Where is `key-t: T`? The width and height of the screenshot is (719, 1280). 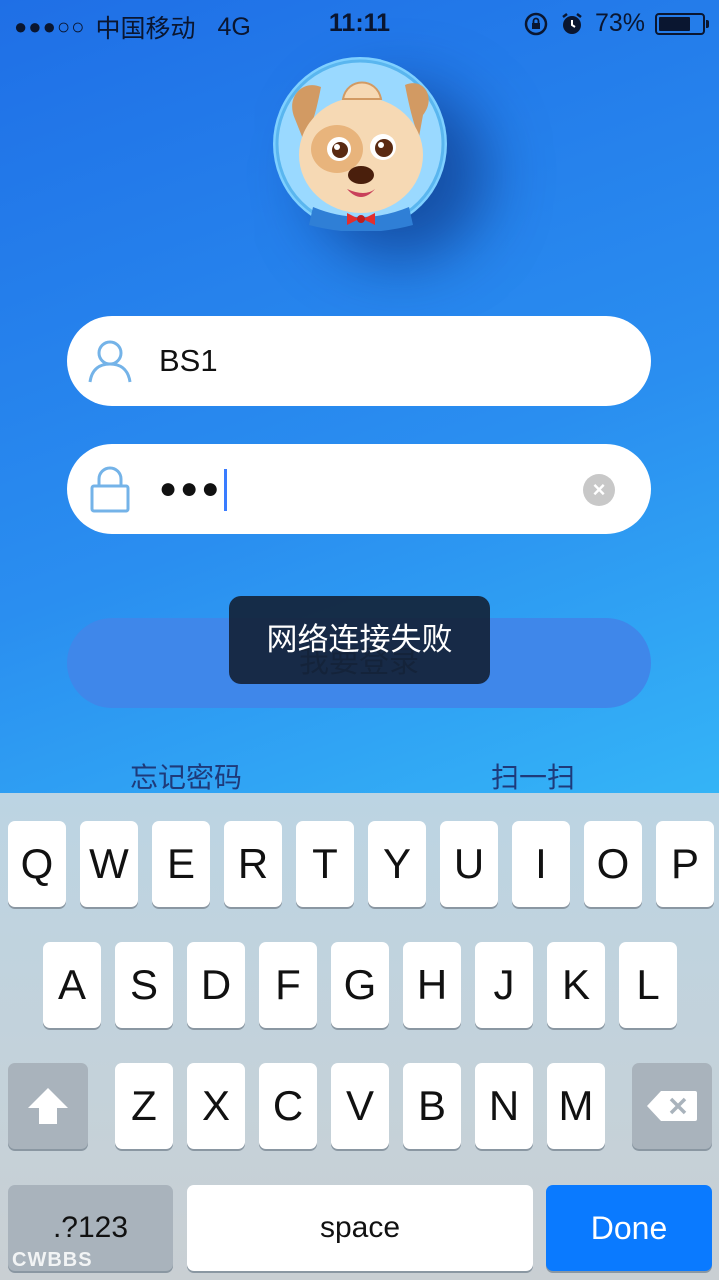
key-t: T is located at coordinates (325, 864).